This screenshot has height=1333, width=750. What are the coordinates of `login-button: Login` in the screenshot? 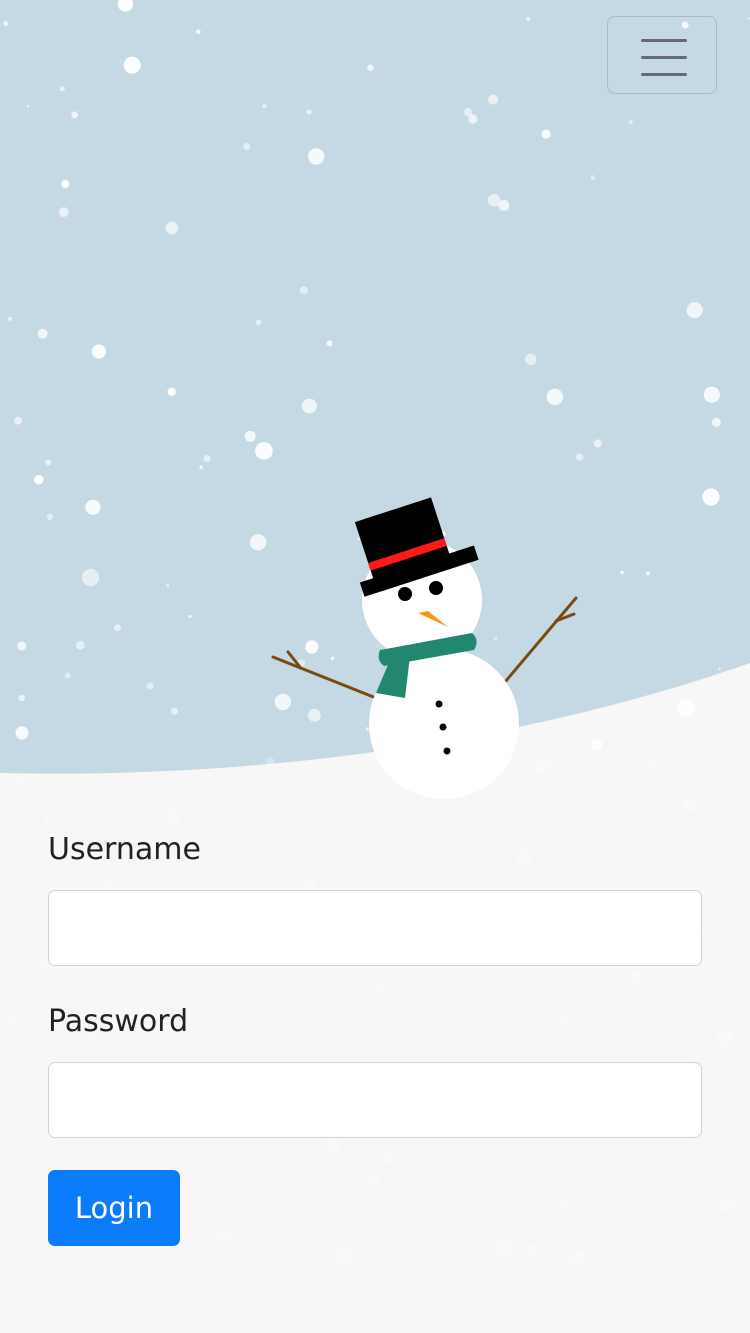 It's located at (114, 1208).